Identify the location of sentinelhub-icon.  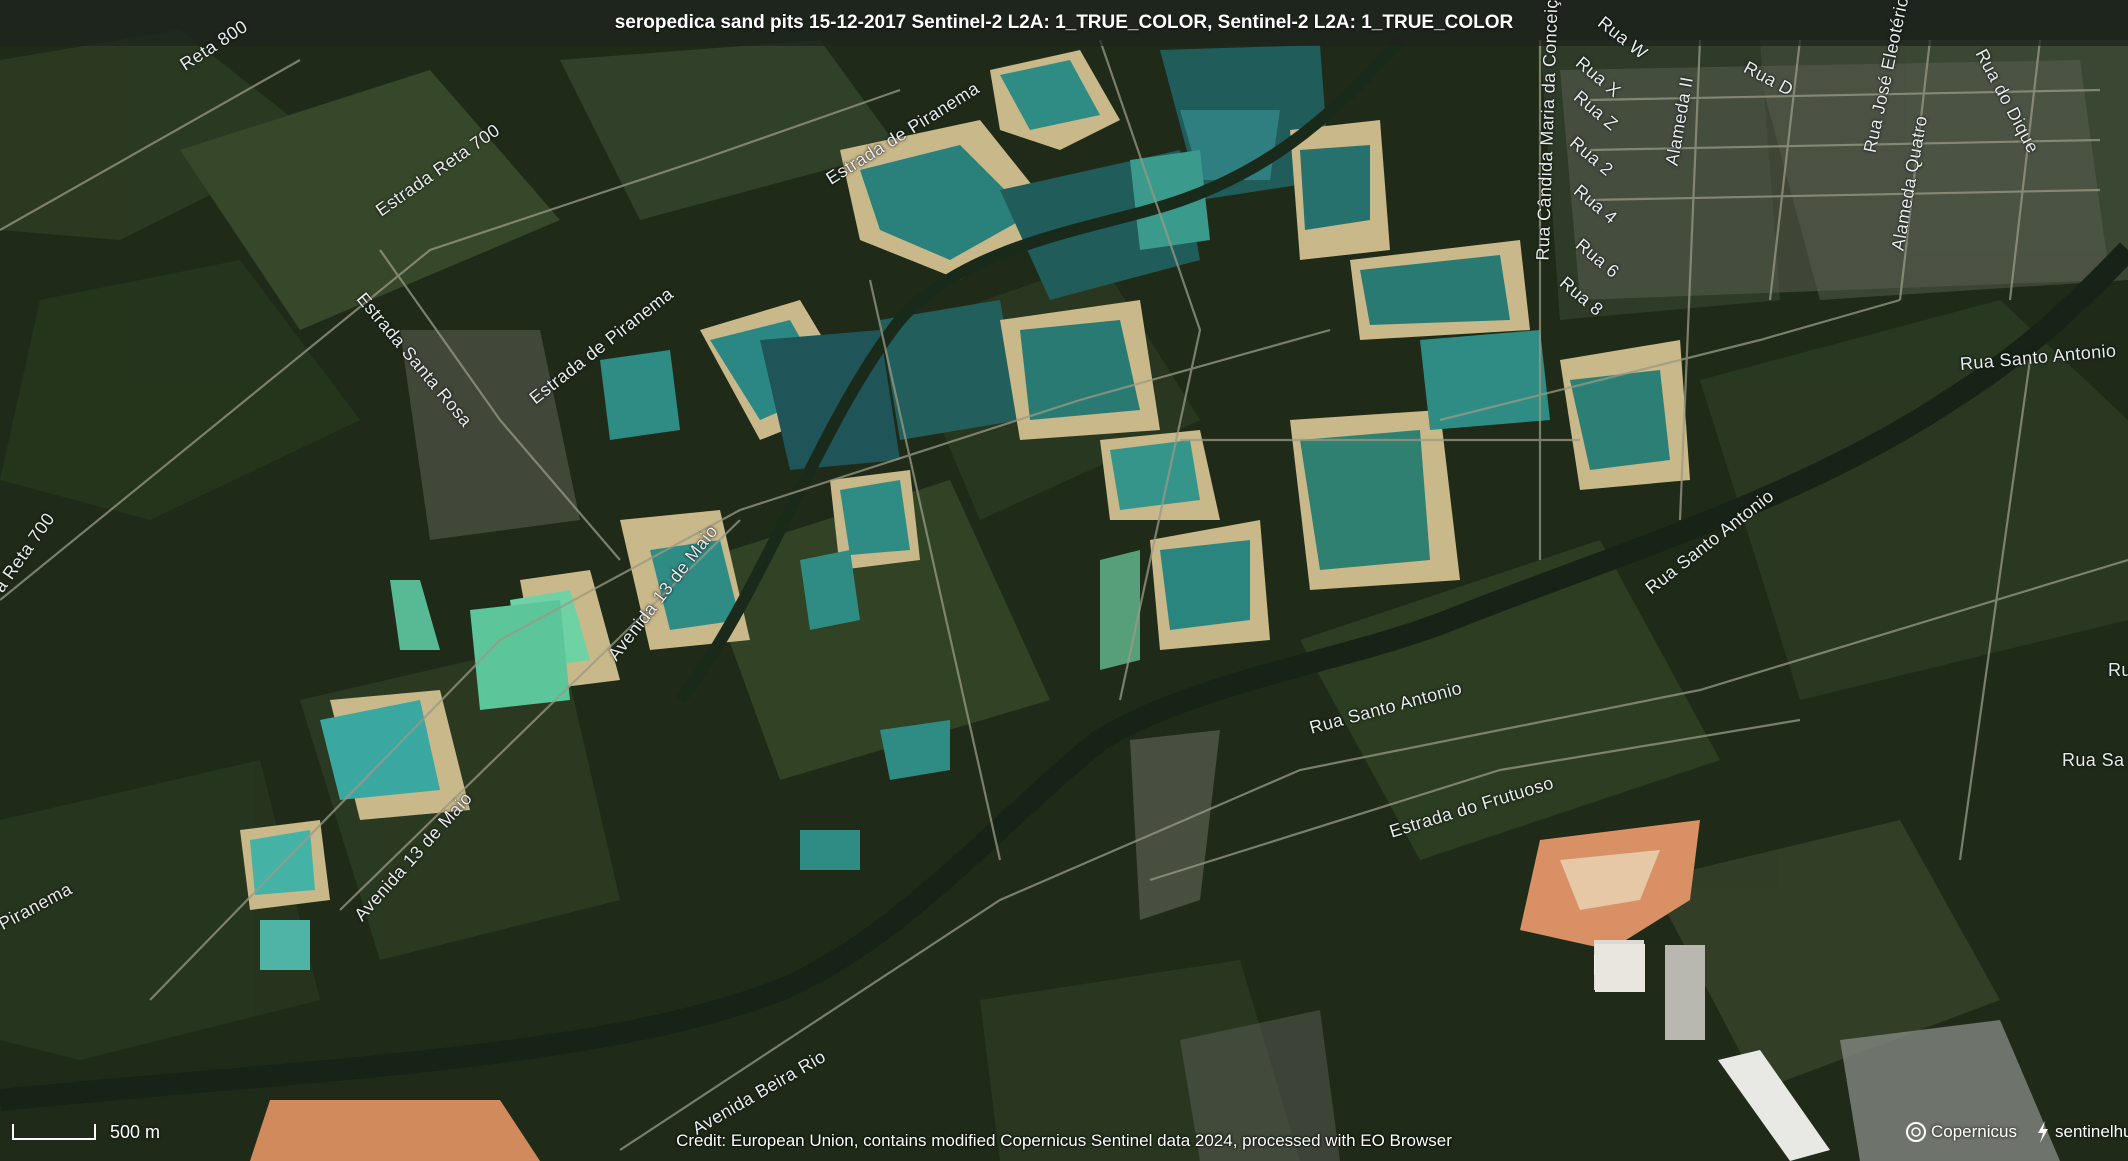
(2043, 1132).